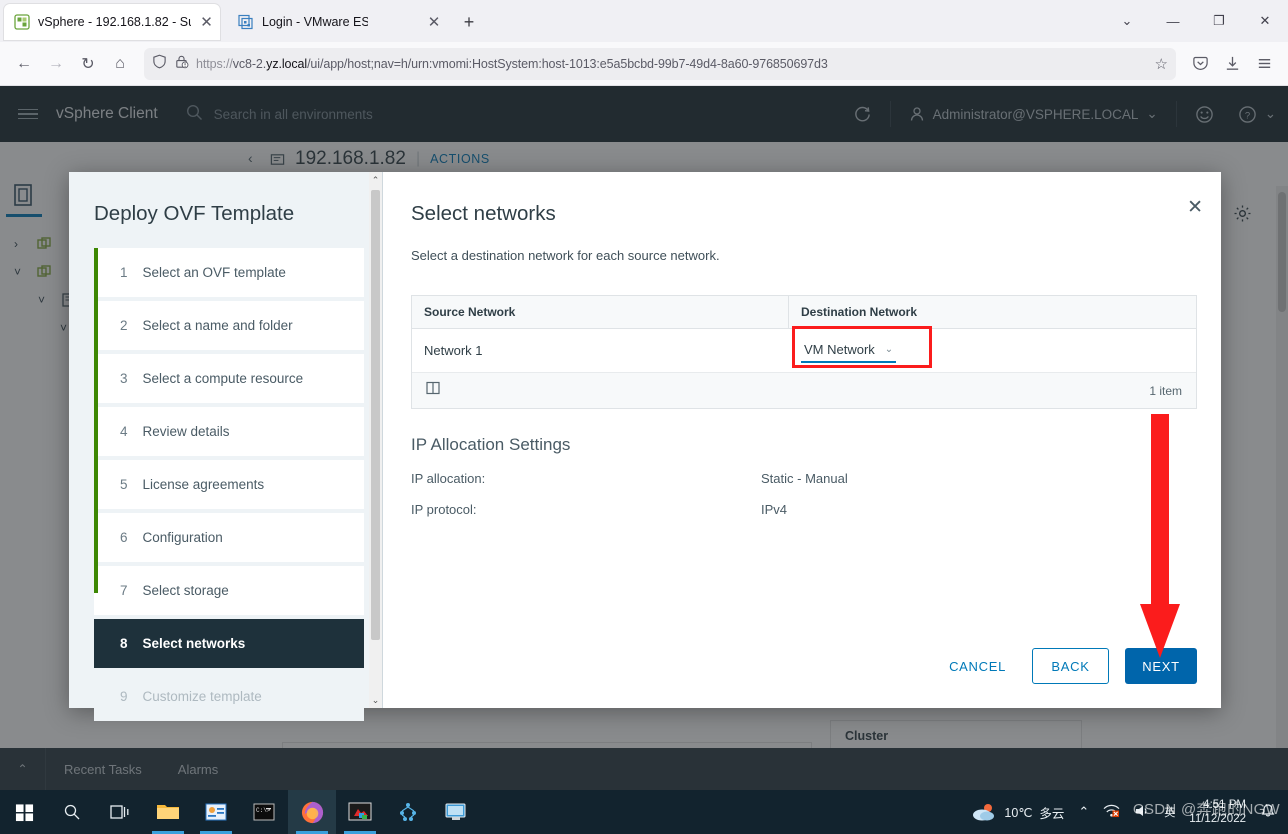  What do you see at coordinates (1219, 21) in the screenshot?
I see `maximize-button: ❐` at bounding box center [1219, 21].